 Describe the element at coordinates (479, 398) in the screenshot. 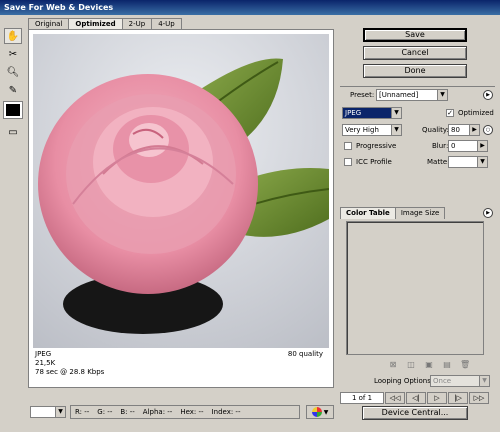

I see `last-frame-icon: ▷▷` at that location.